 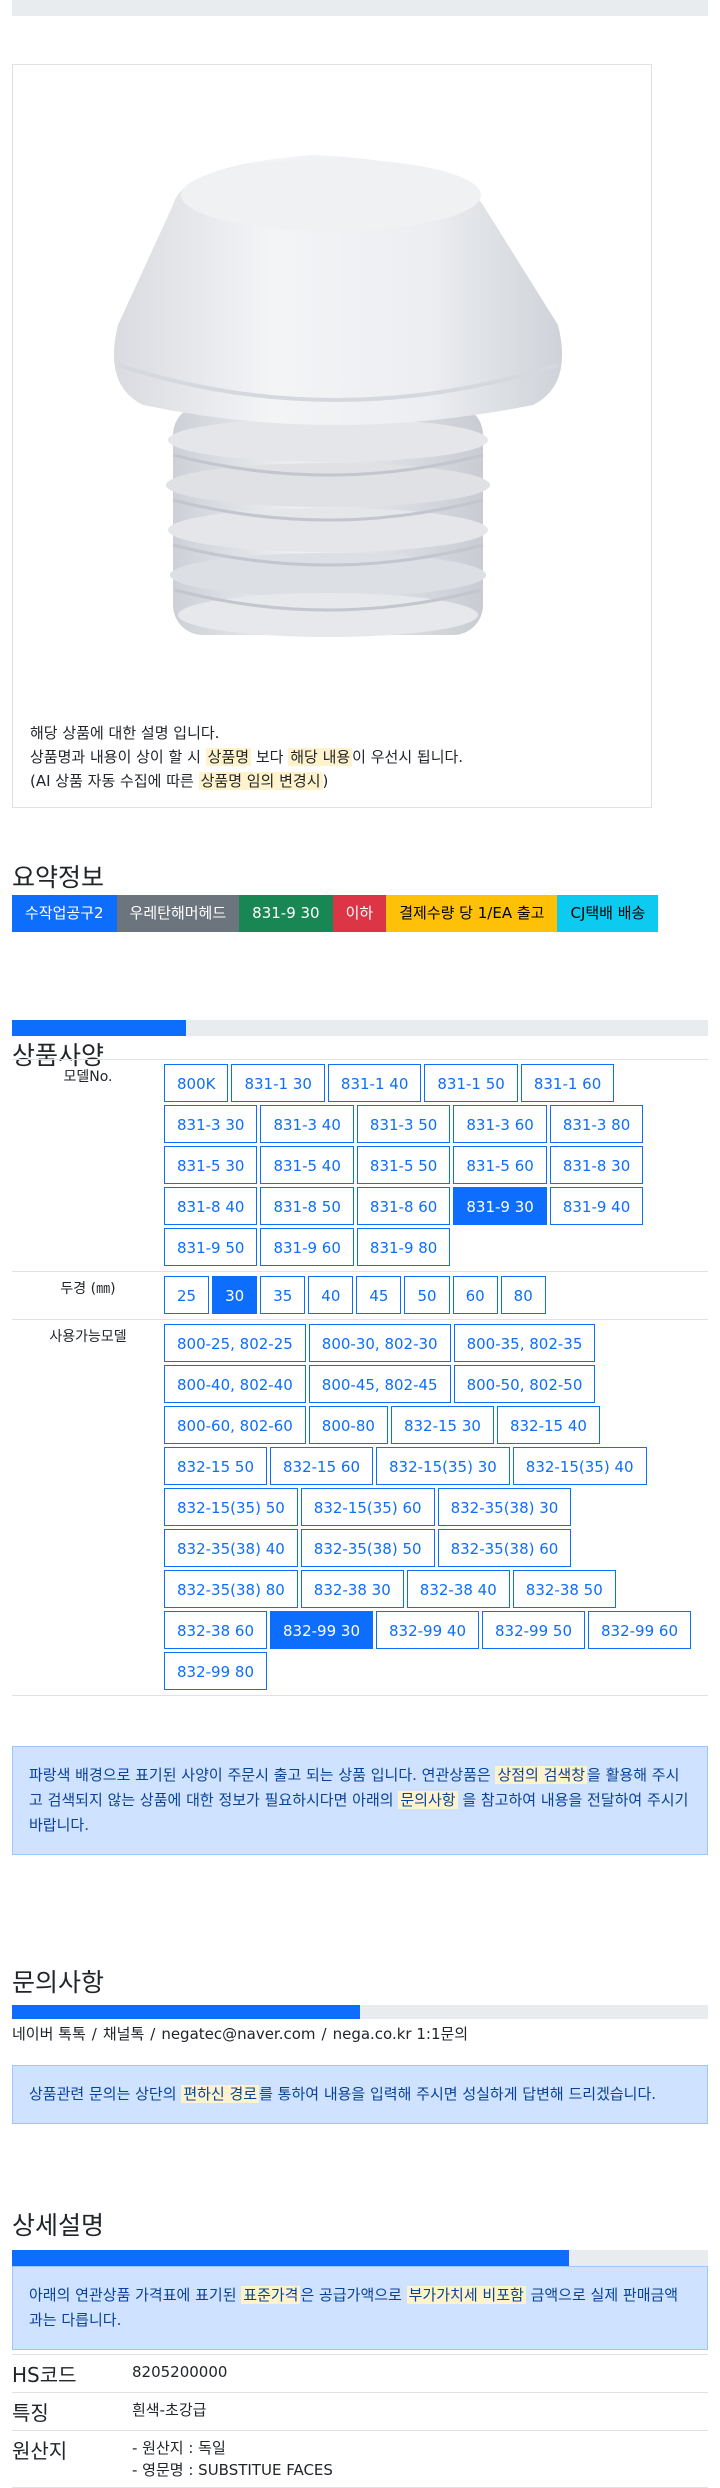 I want to click on highlight-route: 편하신 경로, so click(x=220, y=2094).